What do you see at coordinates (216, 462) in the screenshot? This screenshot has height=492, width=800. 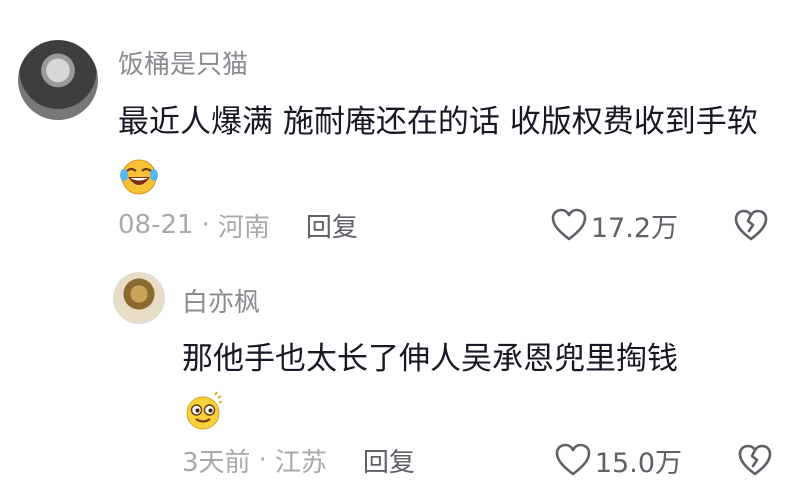 I see `comment-date: 3天前` at bounding box center [216, 462].